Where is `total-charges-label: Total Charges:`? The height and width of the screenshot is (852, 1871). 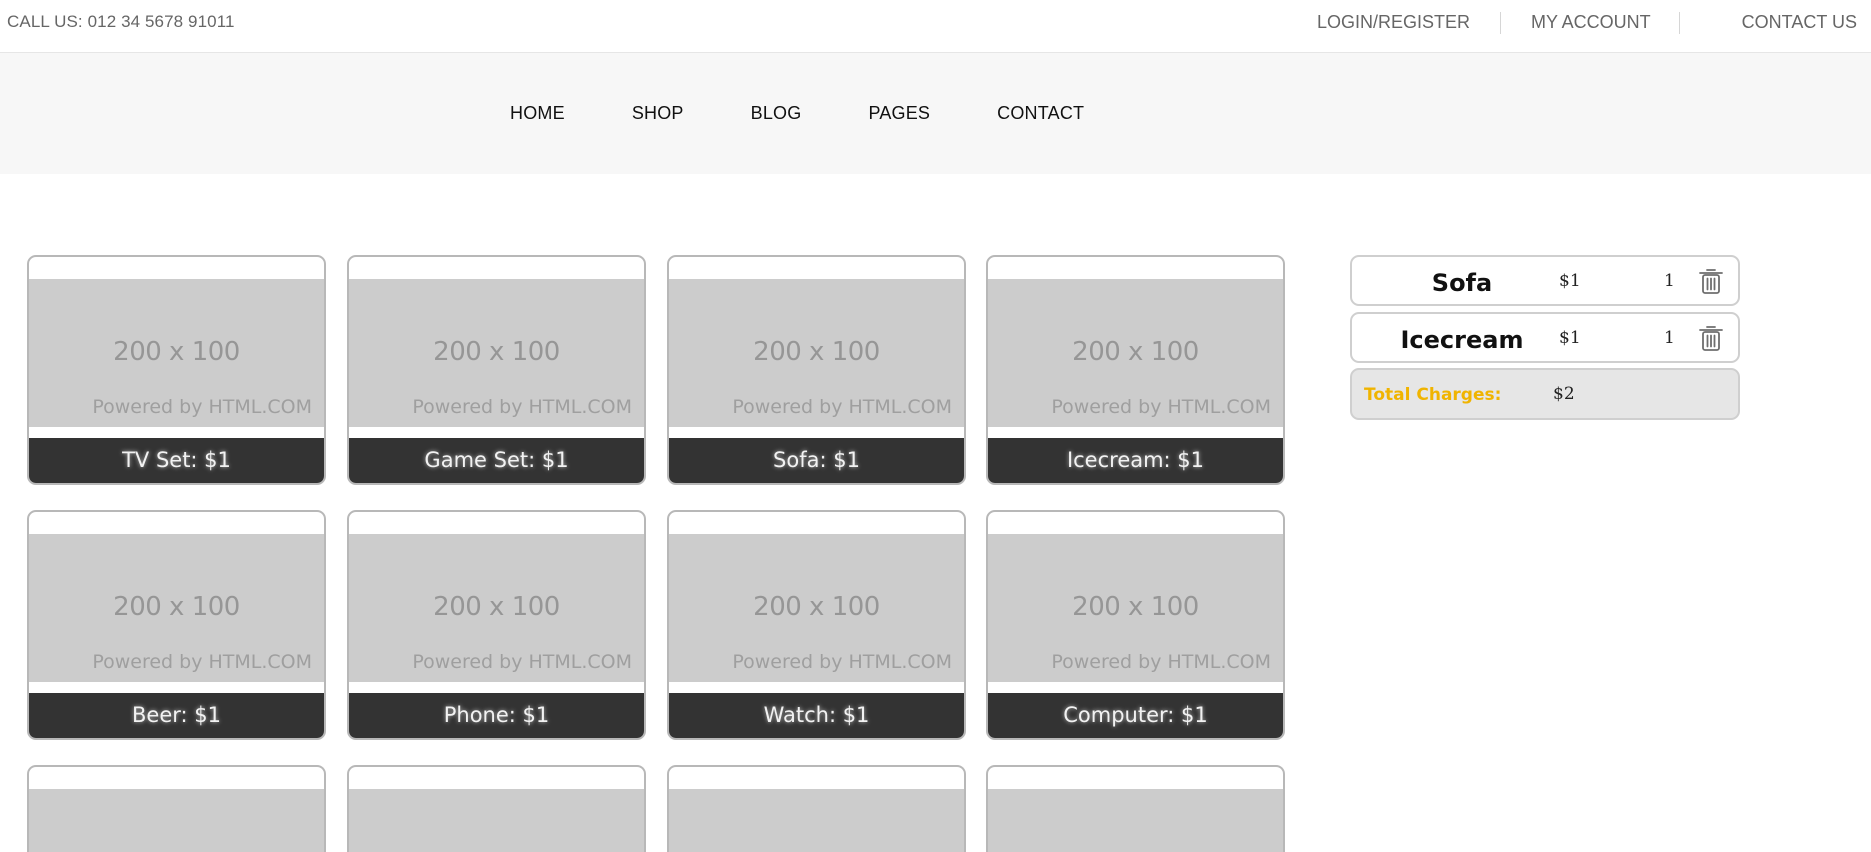 total-charges-label: Total Charges: is located at coordinates (1433, 395).